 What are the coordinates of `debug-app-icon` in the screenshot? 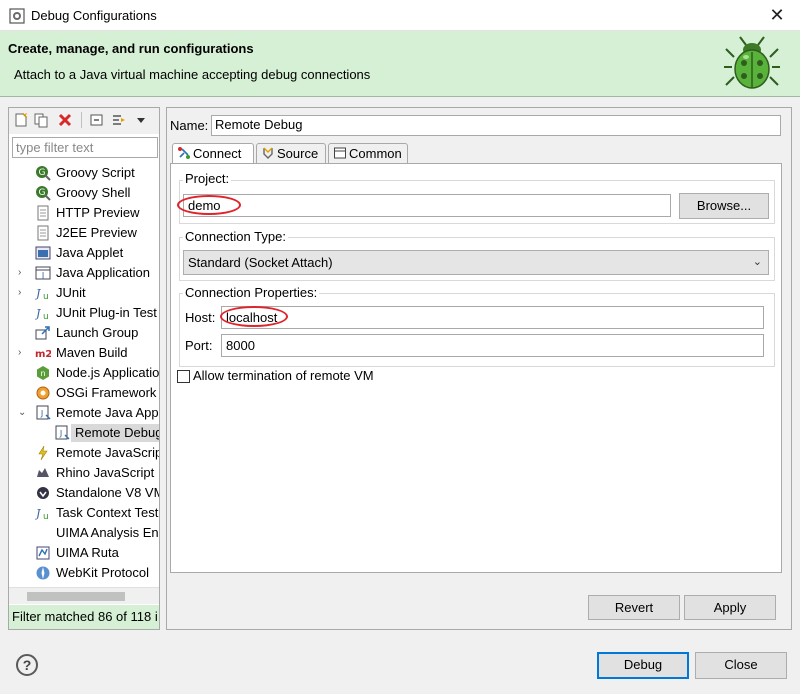 It's located at (17, 16).